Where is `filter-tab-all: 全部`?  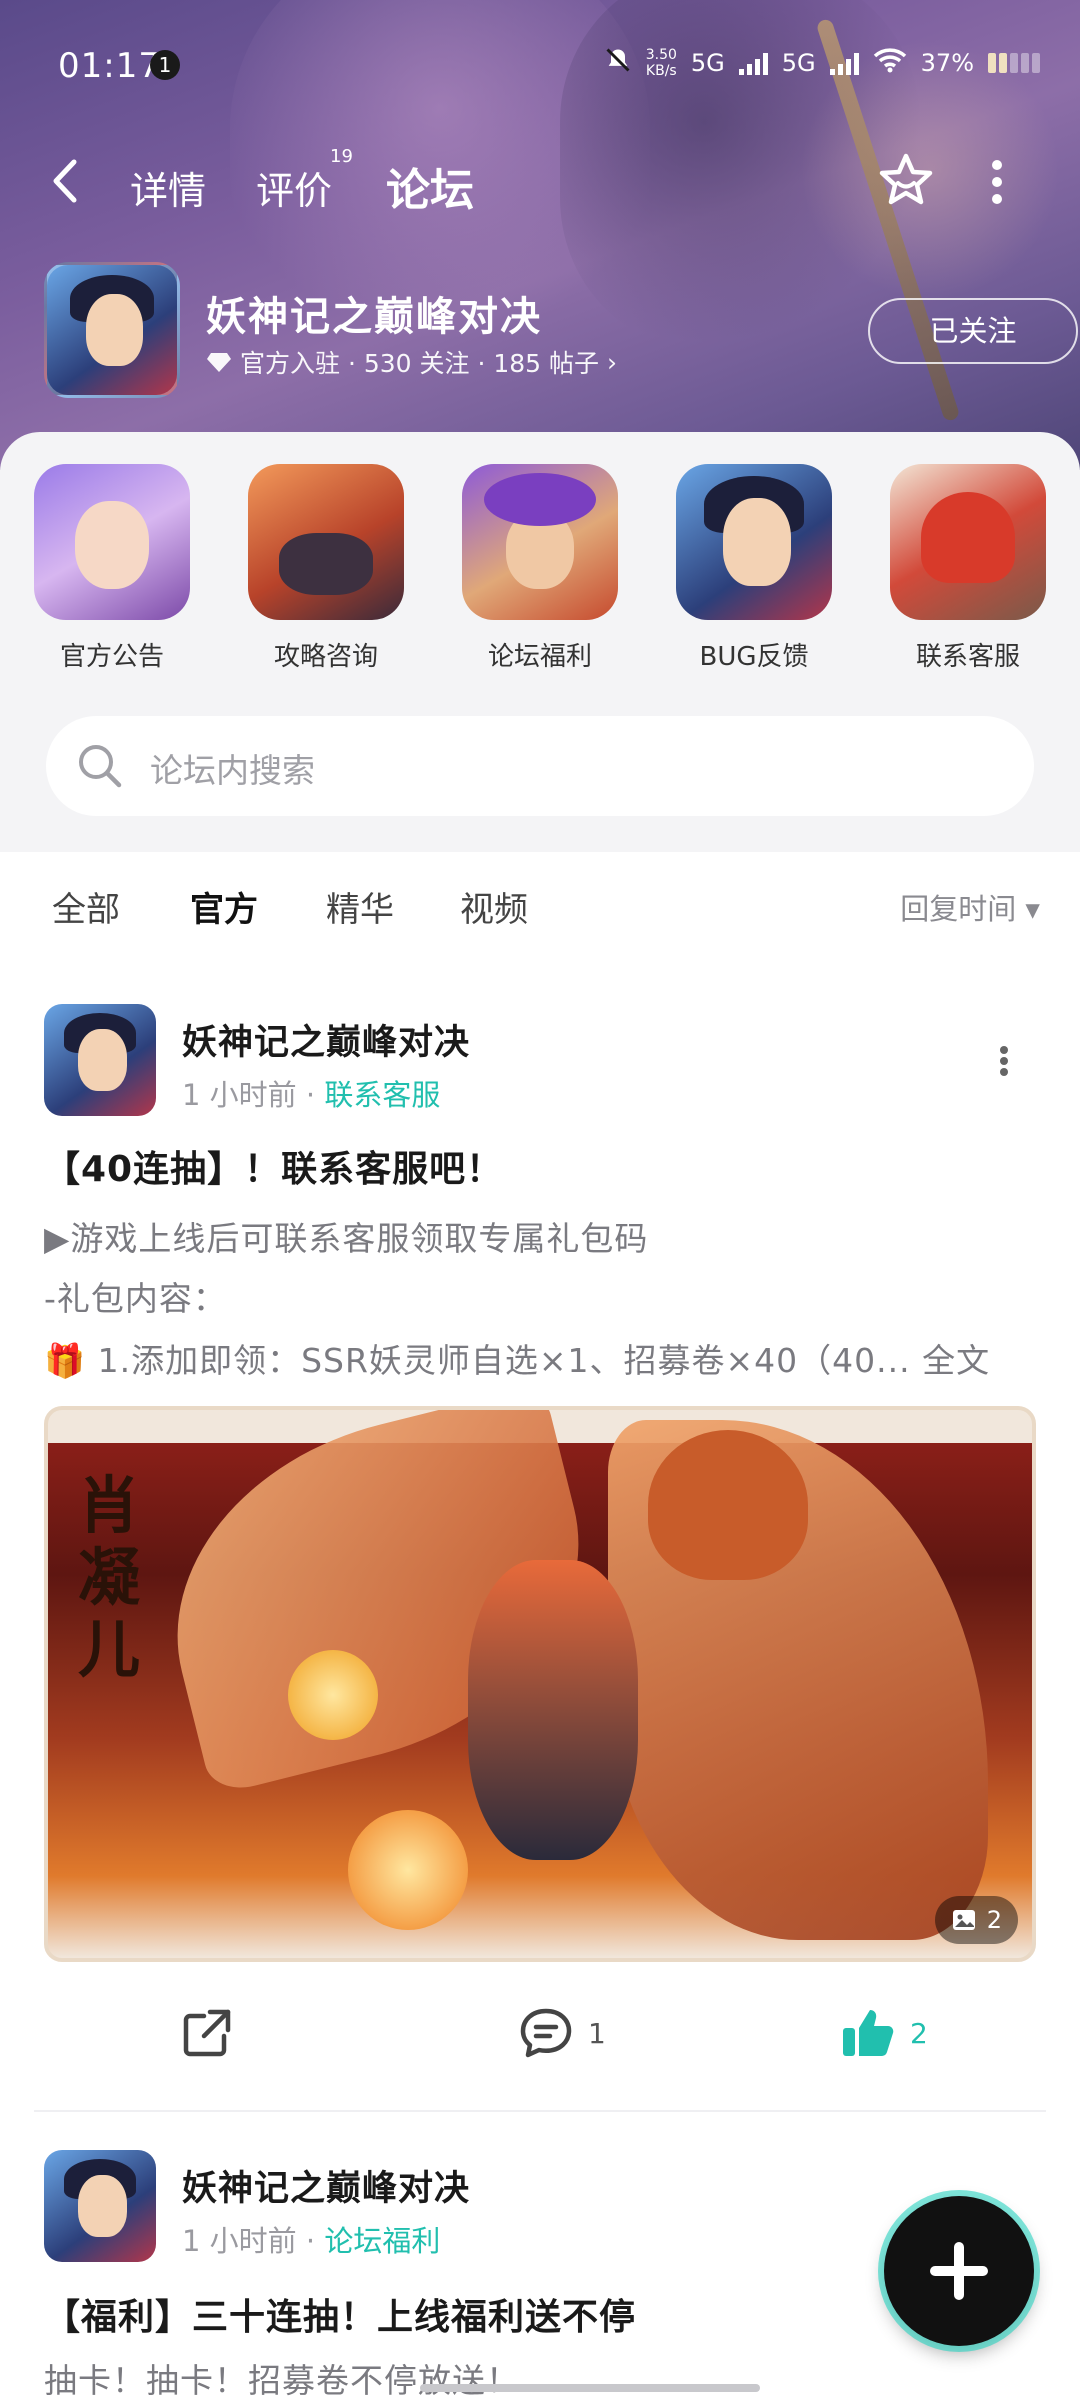
filter-tab-all: 全部 is located at coordinates (86, 906).